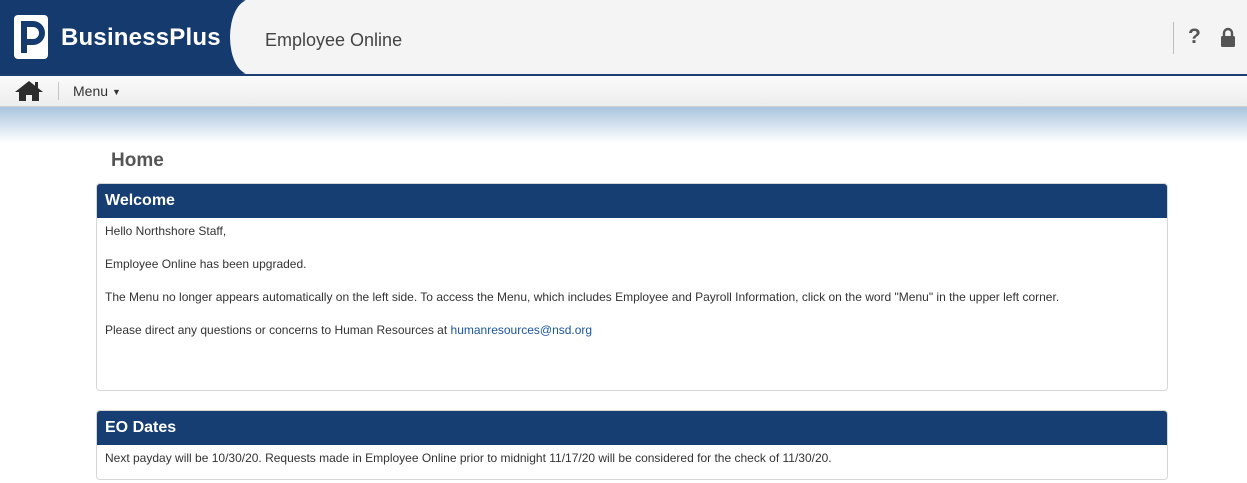  I want to click on menu-label: Menu, so click(91, 91).